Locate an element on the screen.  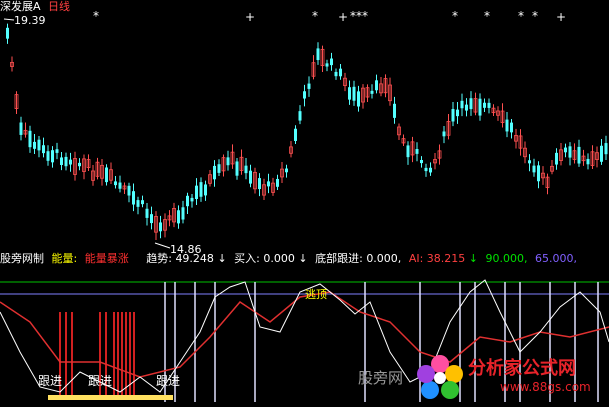
period-label: 日线 is located at coordinates (59, 6).